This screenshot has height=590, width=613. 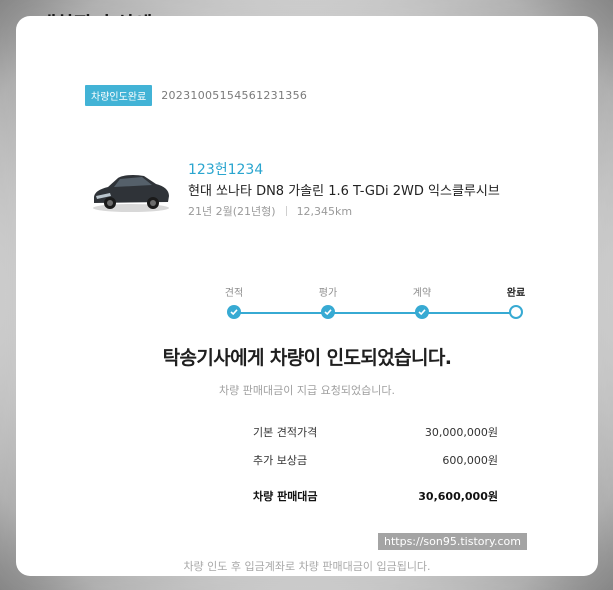 I want to click on price-label: 기본 견적가격, so click(x=285, y=432).